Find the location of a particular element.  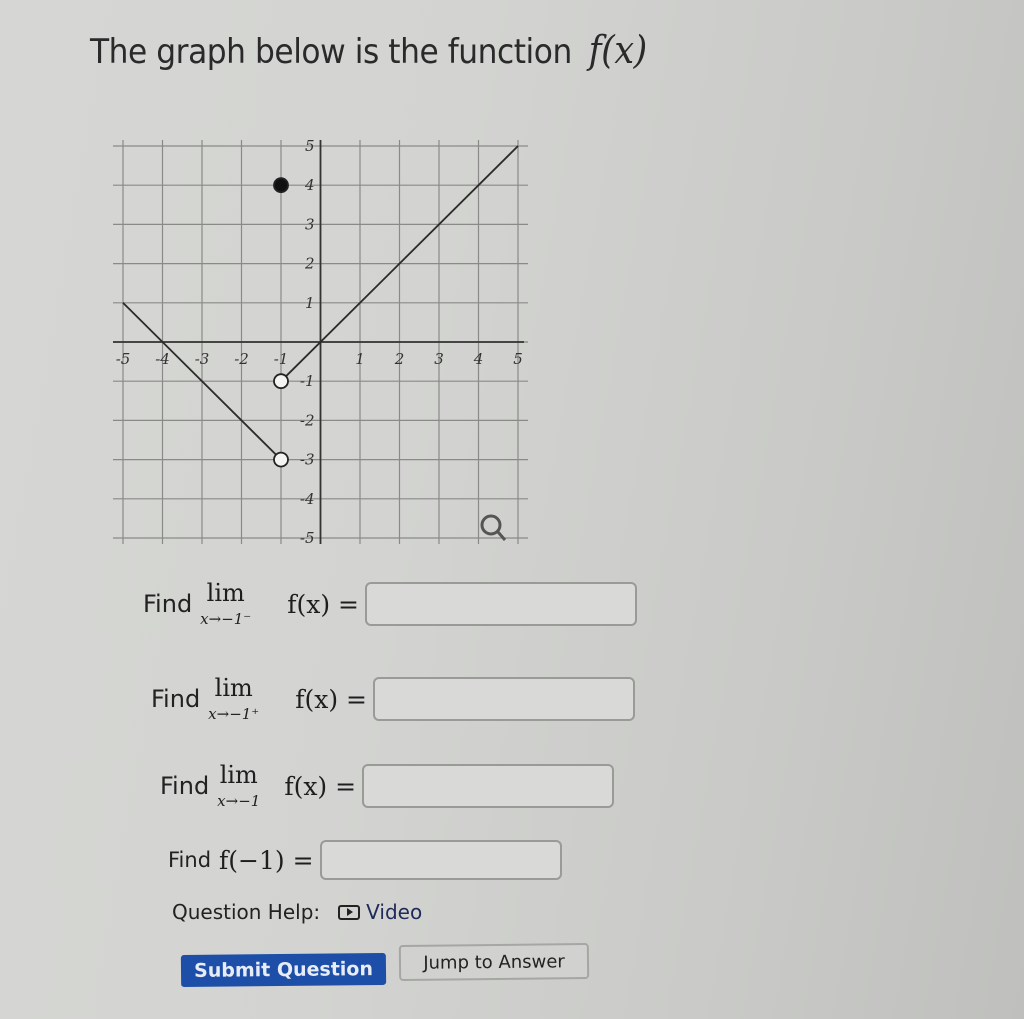

limit-notation: lim x→−1⁺ is located at coordinates (233, 699).